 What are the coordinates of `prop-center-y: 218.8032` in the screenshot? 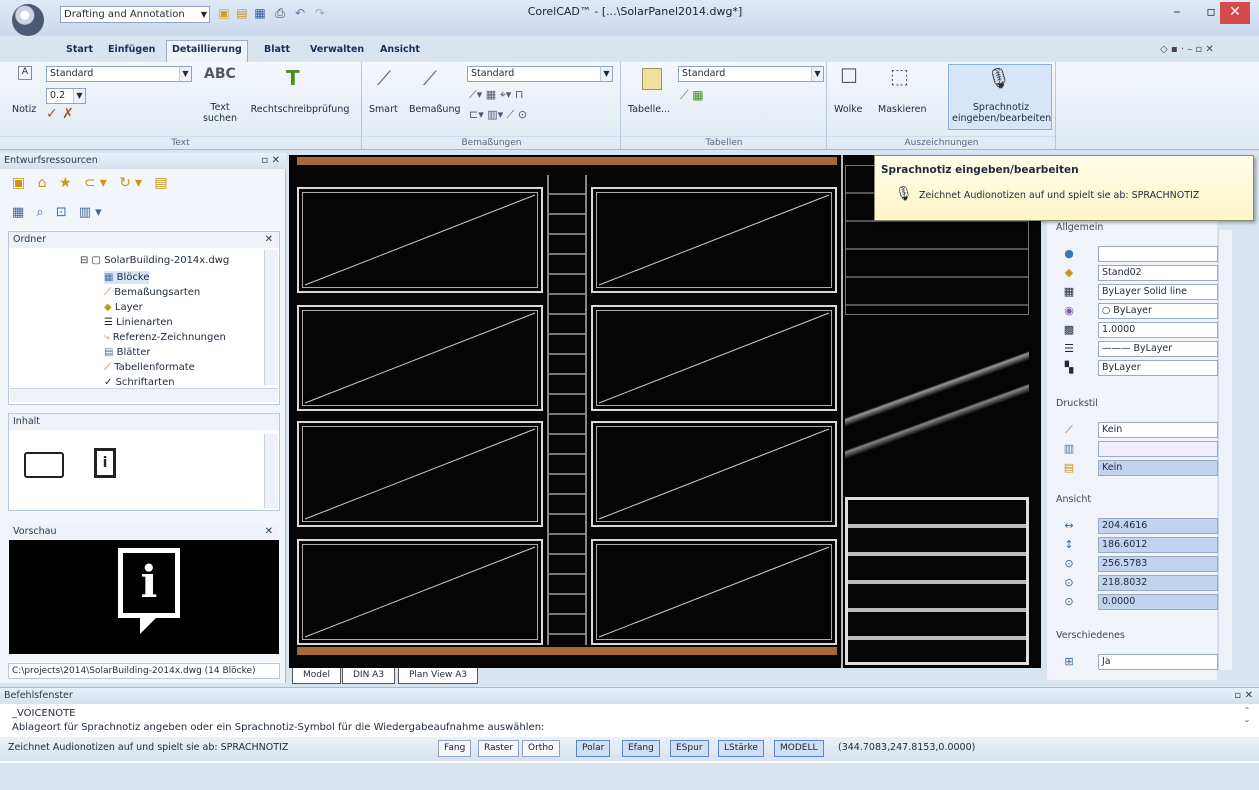 It's located at (1158, 583).